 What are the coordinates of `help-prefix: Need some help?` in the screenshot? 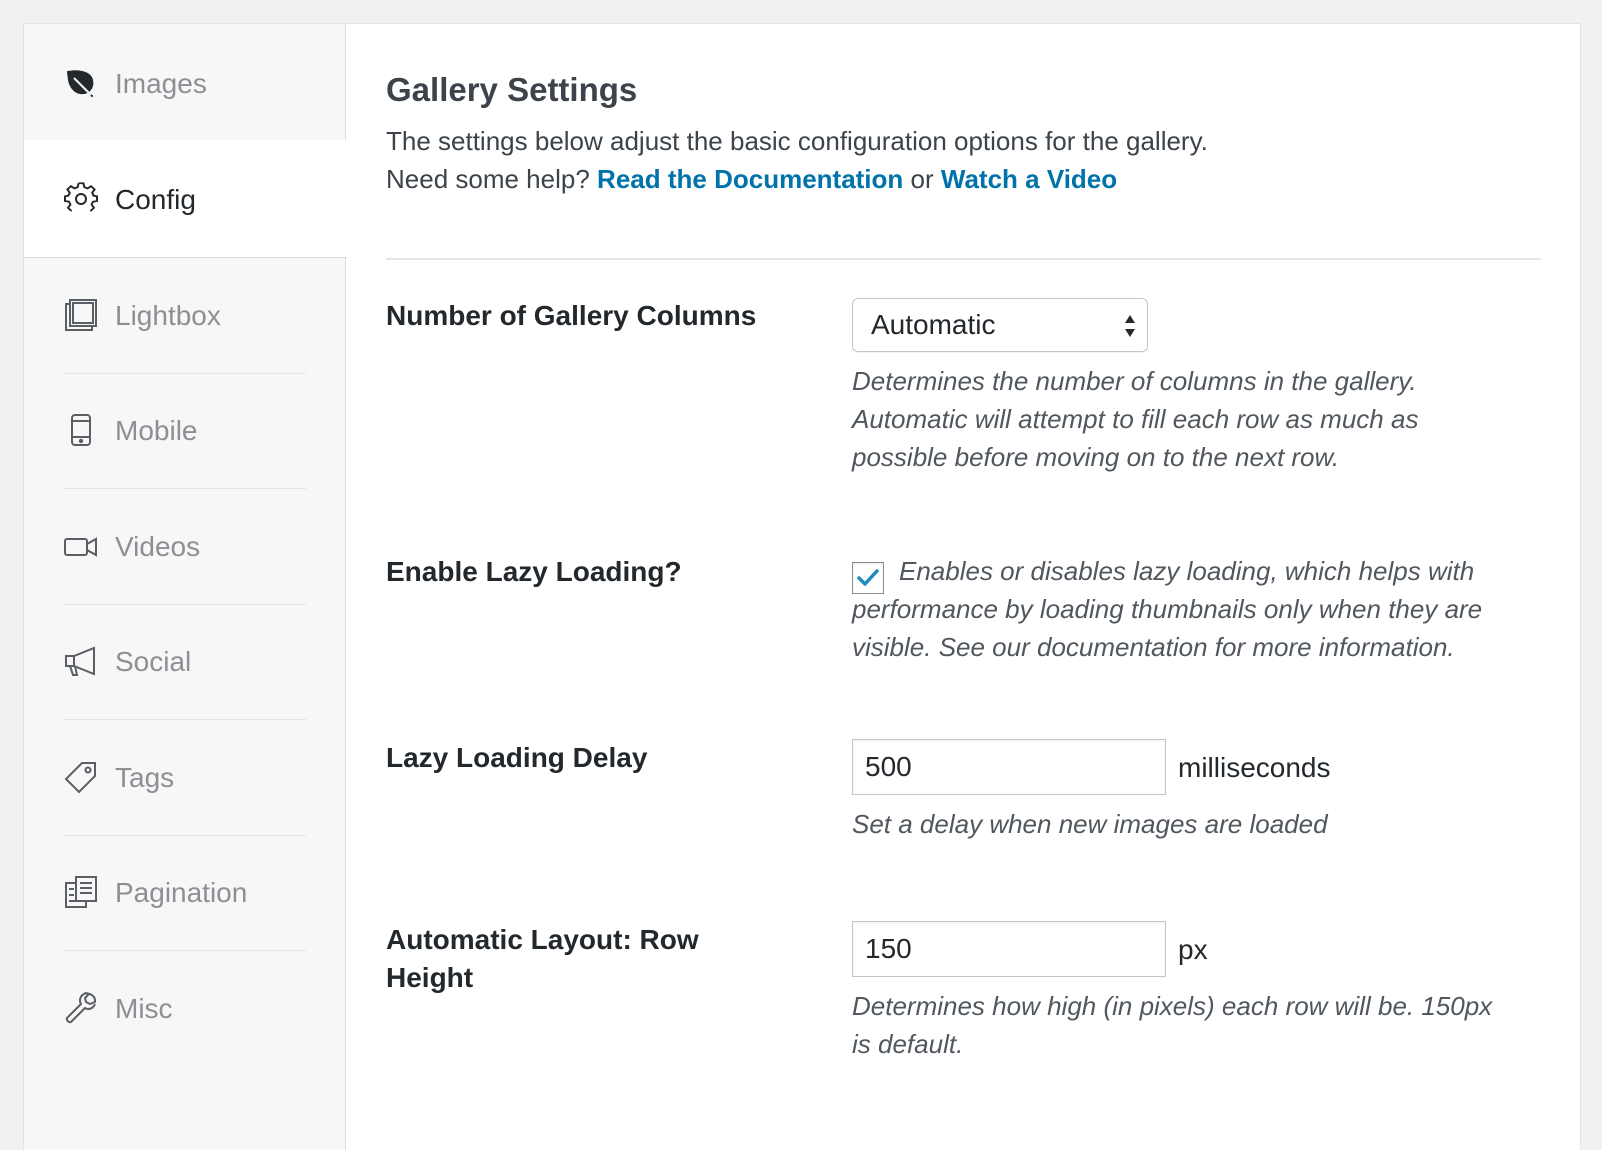 It's located at (488, 179).